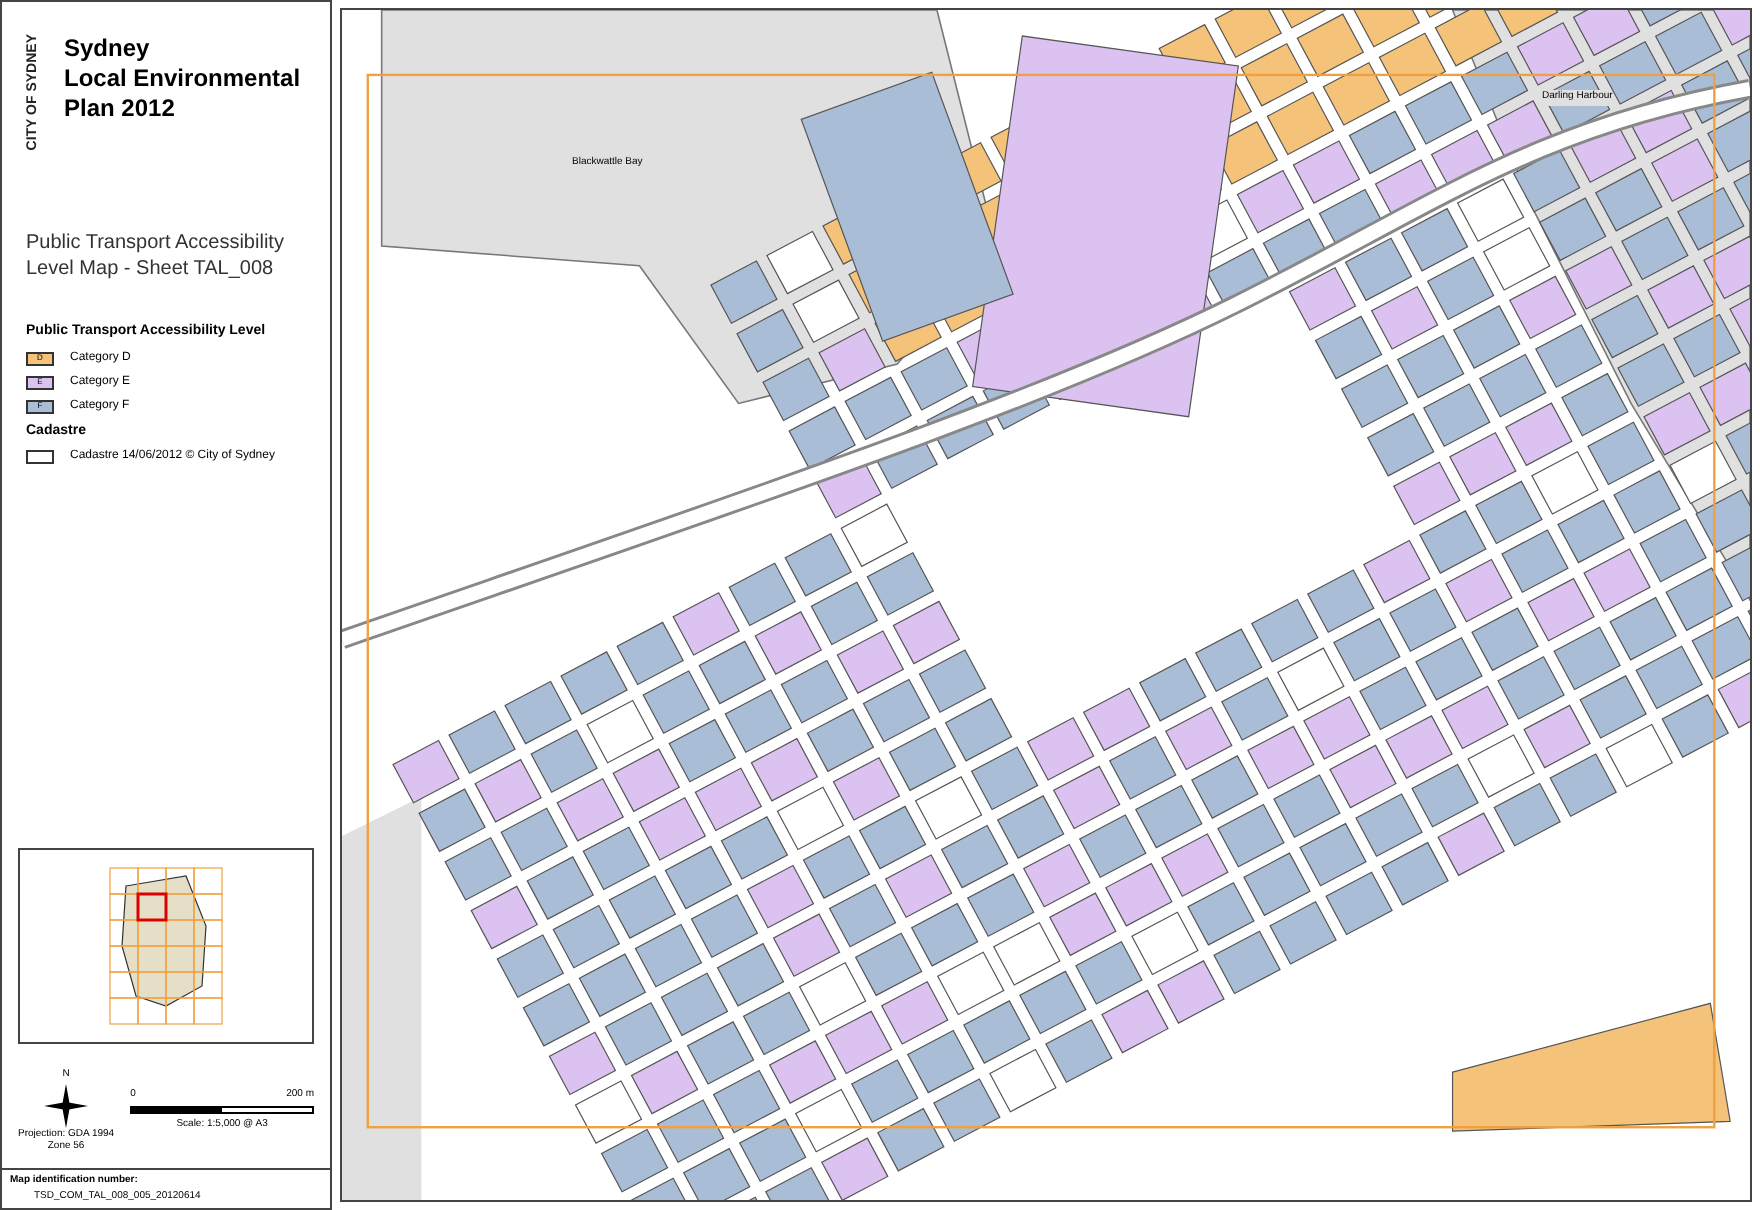 Image resolution: width=1760 pixels, height=1210 pixels. I want to click on map-title: Public Transport Accessibility Level Map - Sheet TAL_008, so click(155, 256).